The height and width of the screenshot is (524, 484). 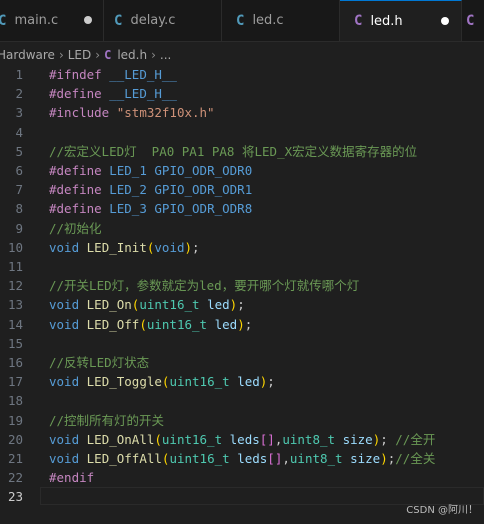 I want to click on line-number: 11, so click(x=15, y=266).